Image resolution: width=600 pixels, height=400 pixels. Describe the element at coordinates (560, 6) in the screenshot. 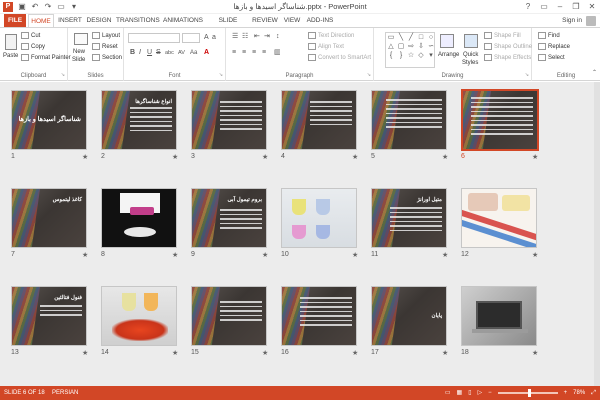

I see `minimize-button: –` at that location.